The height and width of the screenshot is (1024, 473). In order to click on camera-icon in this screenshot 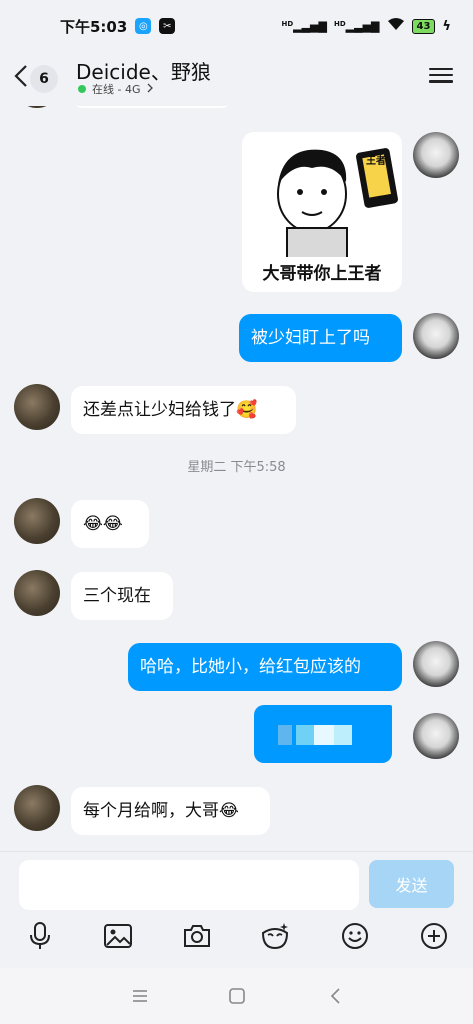, I will do `click(197, 936)`.